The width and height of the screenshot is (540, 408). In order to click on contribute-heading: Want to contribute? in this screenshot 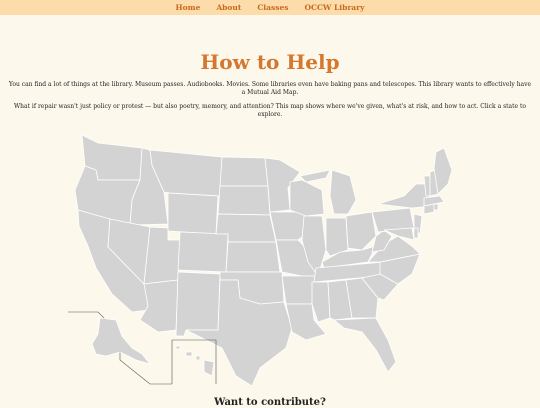, I will do `click(270, 402)`.